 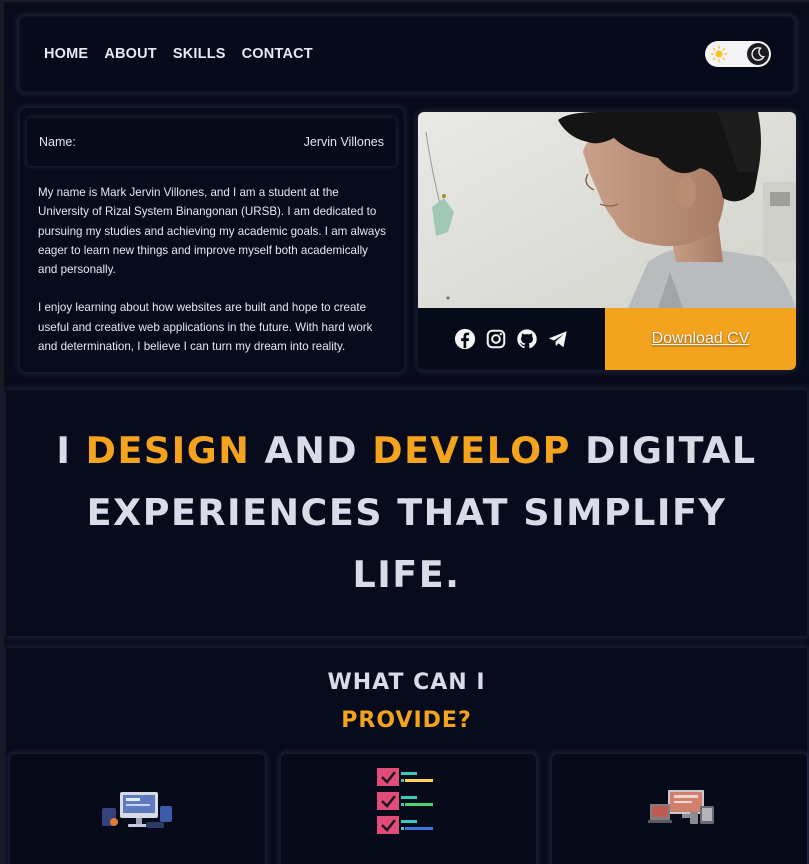 I want to click on profile-photo, so click(x=607, y=210).